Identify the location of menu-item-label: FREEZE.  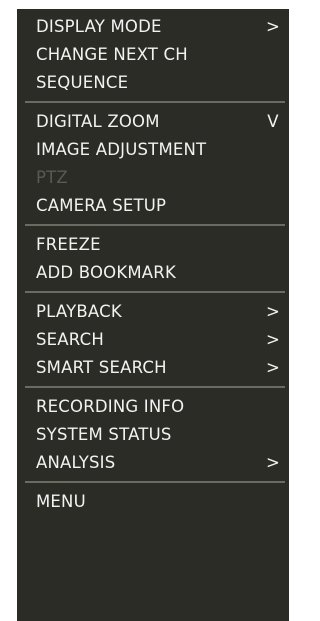
(68, 244).